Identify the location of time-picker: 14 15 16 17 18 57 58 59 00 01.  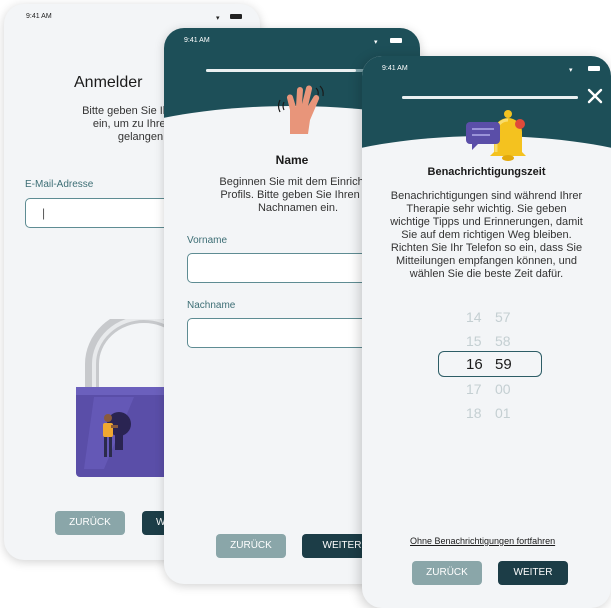
(486, 366).